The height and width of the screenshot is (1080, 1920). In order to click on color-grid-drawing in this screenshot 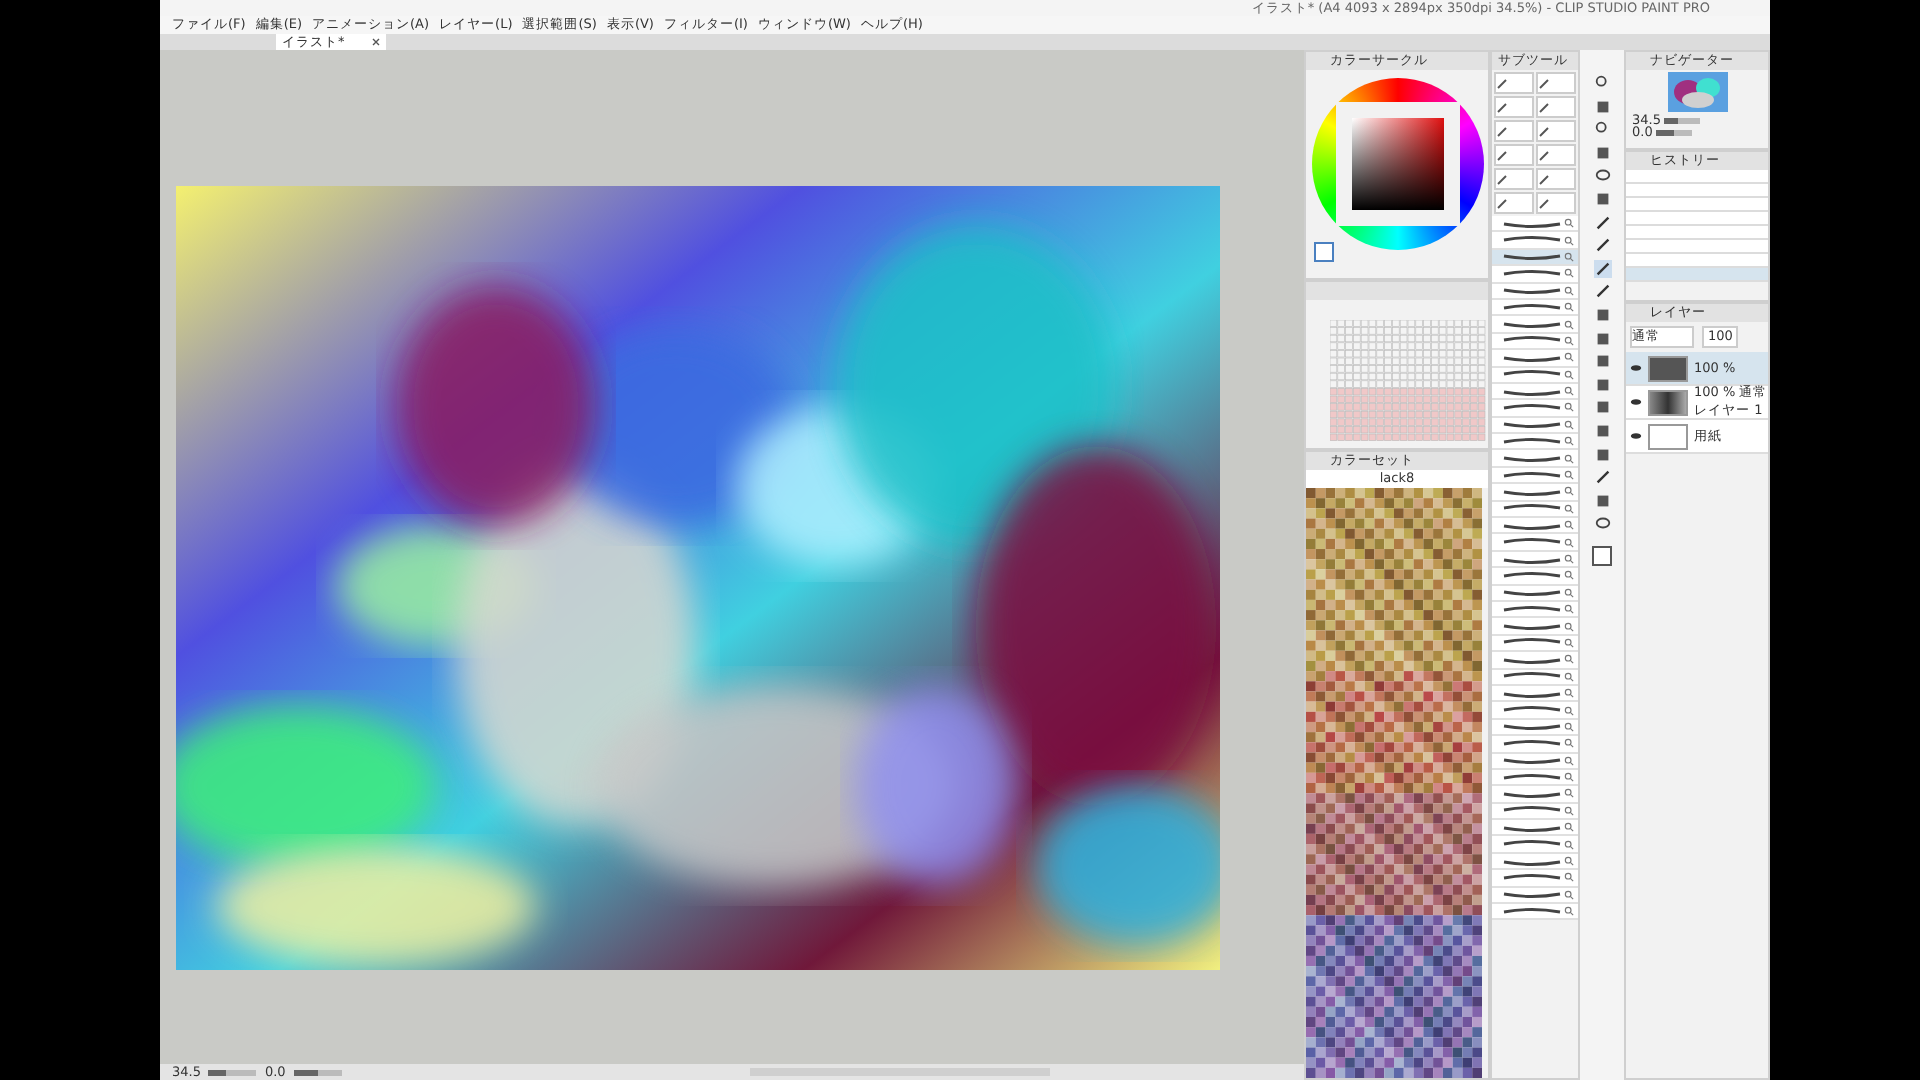, I will do `click(1408, 381)`.